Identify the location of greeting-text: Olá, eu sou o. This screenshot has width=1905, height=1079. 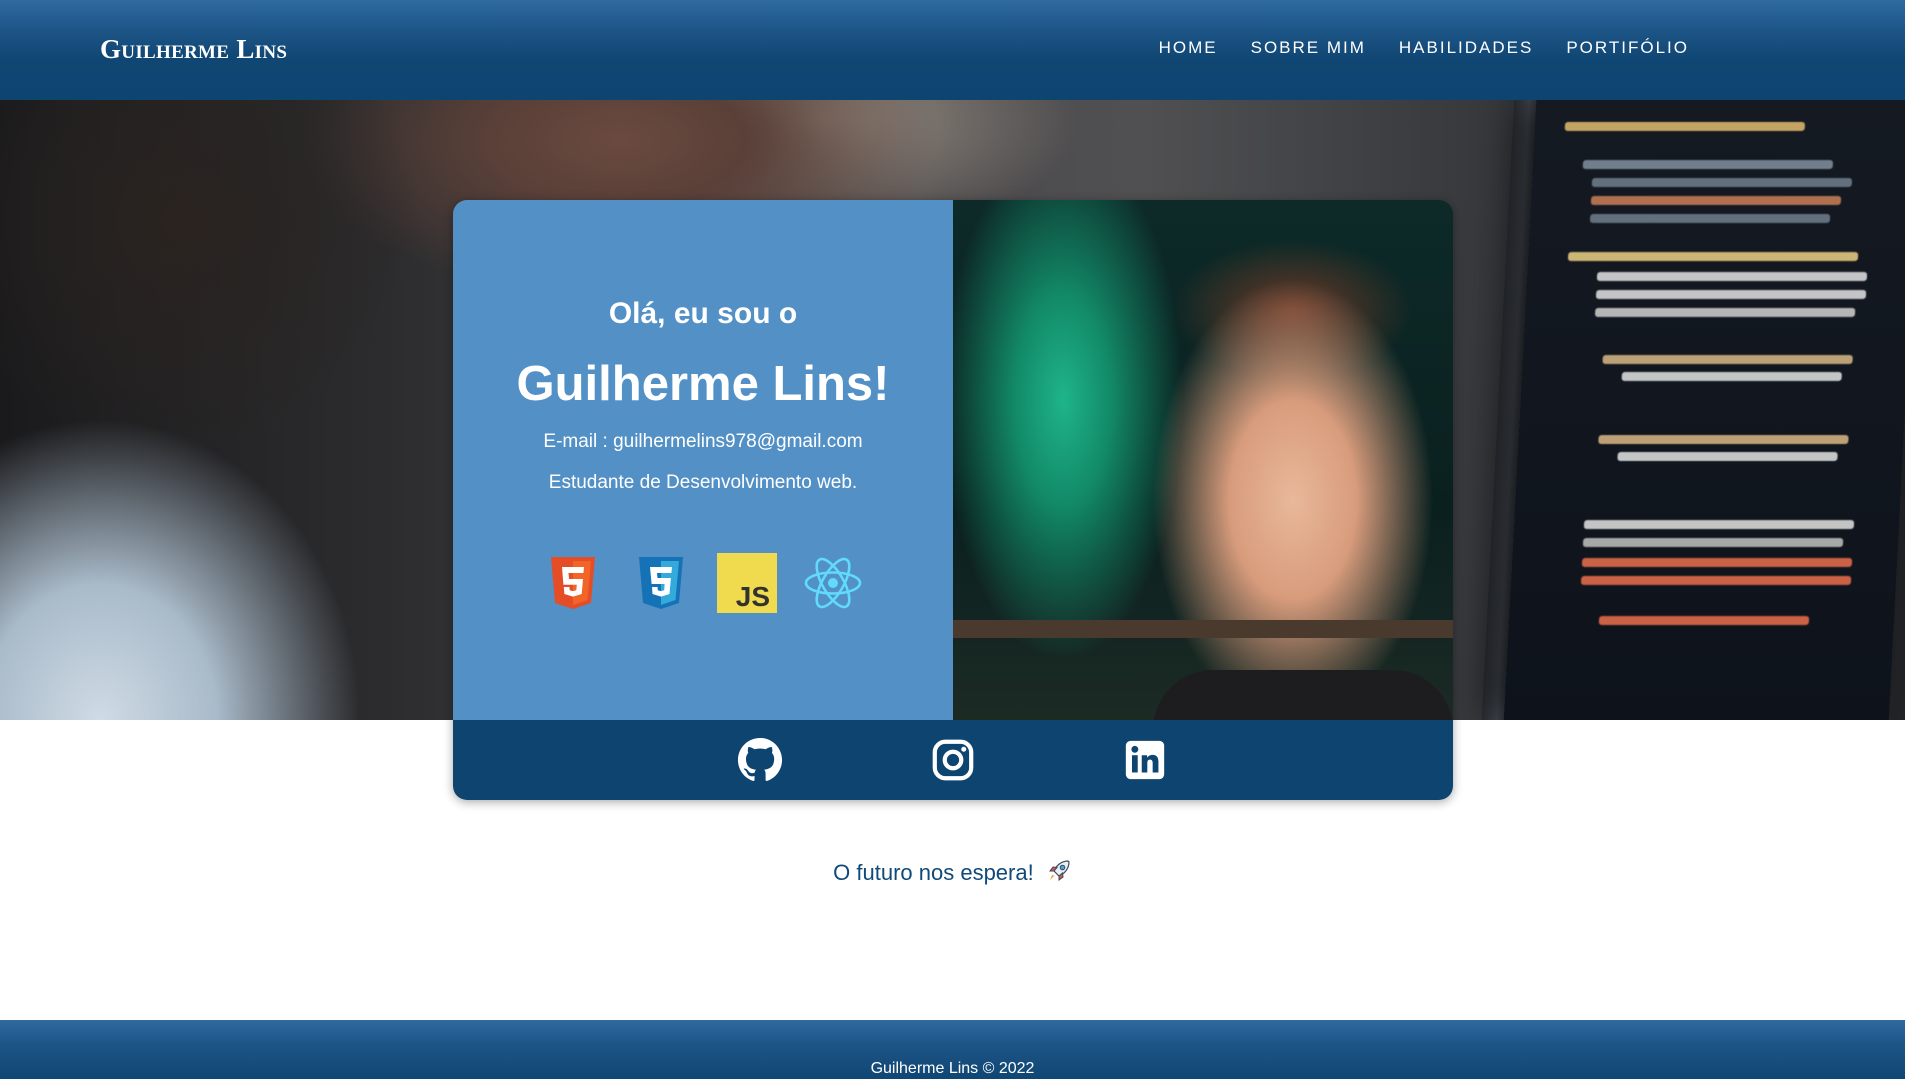
(703, 313).